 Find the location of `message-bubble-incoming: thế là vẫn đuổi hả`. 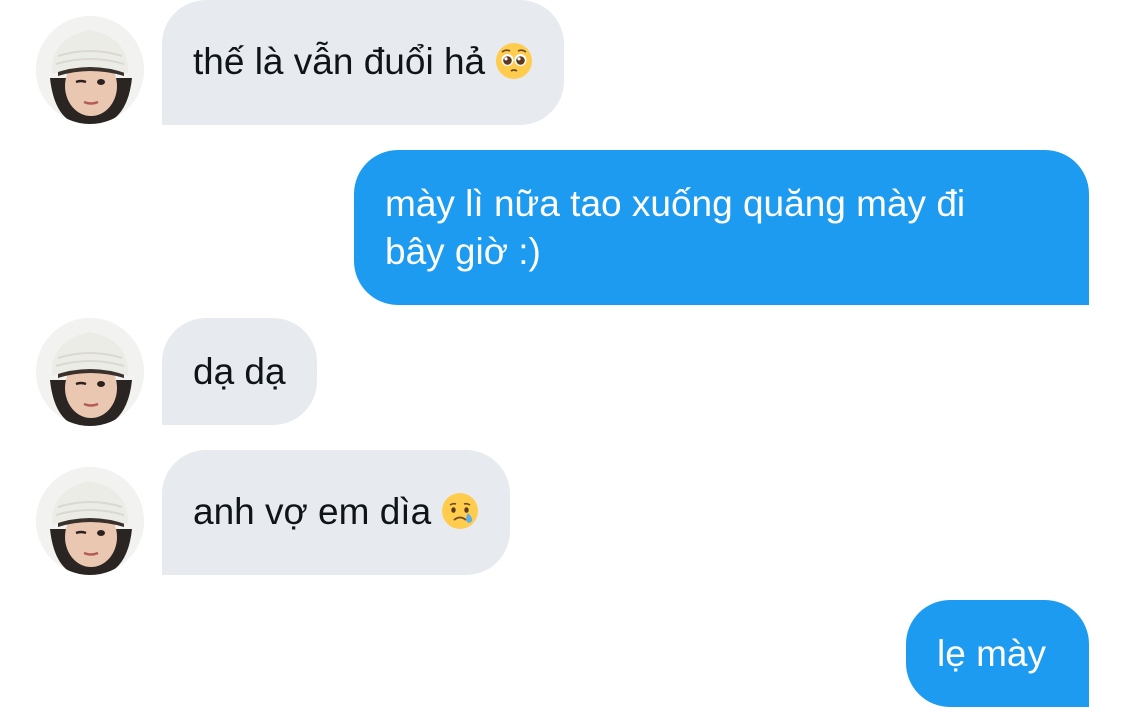

message-bubble-incoming: thế là vẫn đuổi hả is located at coordinates (363, 62).